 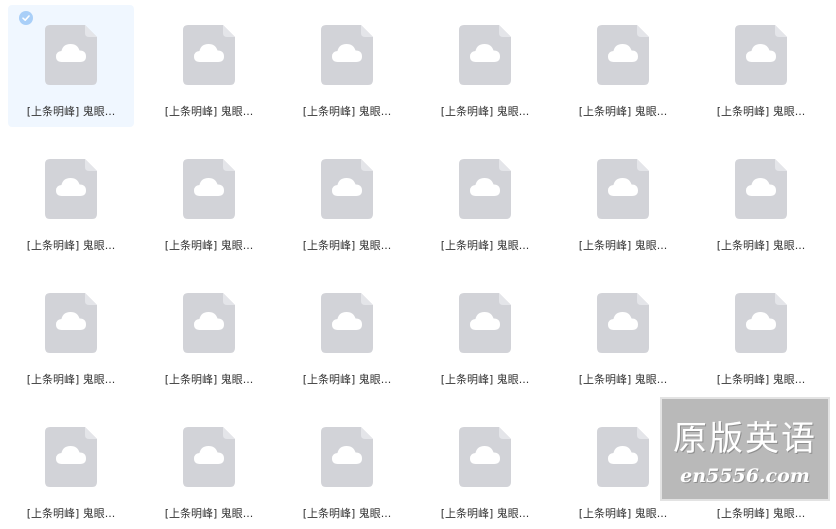 I want to click on watermark-cn-text: 原版英语, so click(x=745, y=439).